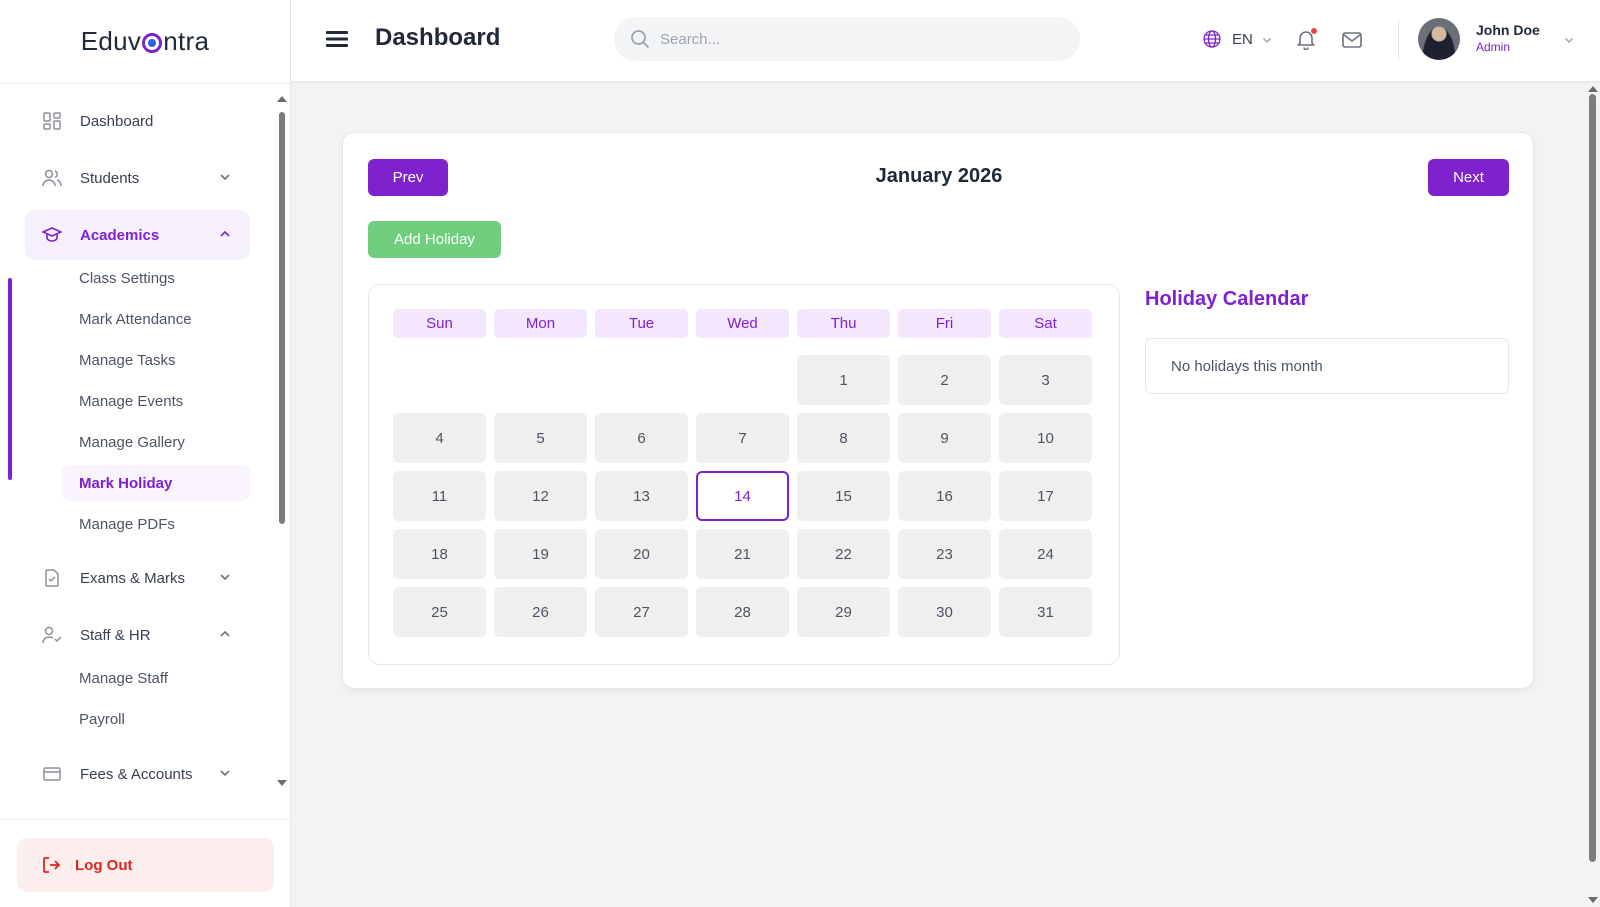  What do you see at coordinates (156, 442) in the screenshot?
I see `sidebar-subitem-manage-gallery: Manage Gallery` at bounding box center [156, 442].